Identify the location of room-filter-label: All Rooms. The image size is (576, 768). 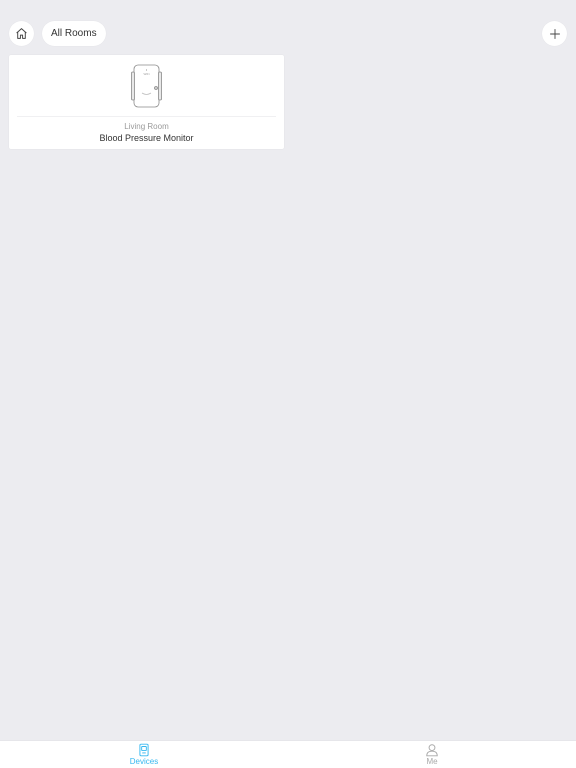
(74, 33).